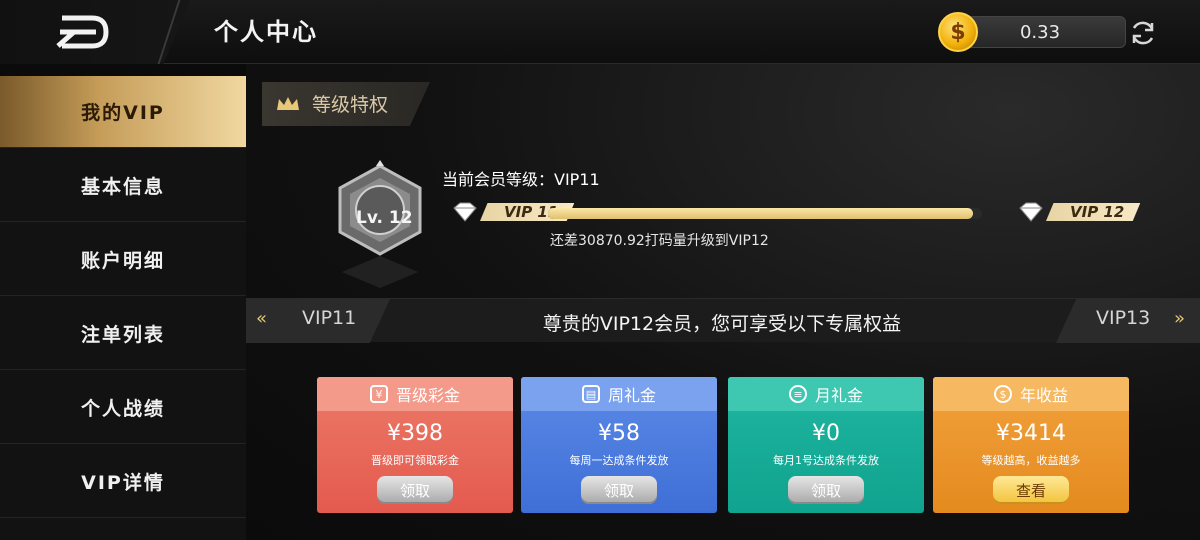  What do you see at coordinates (123, 186) in the screenshot?
I see `sidebar-item-basic-info: 基本信息` at bounding box center [123, 186].